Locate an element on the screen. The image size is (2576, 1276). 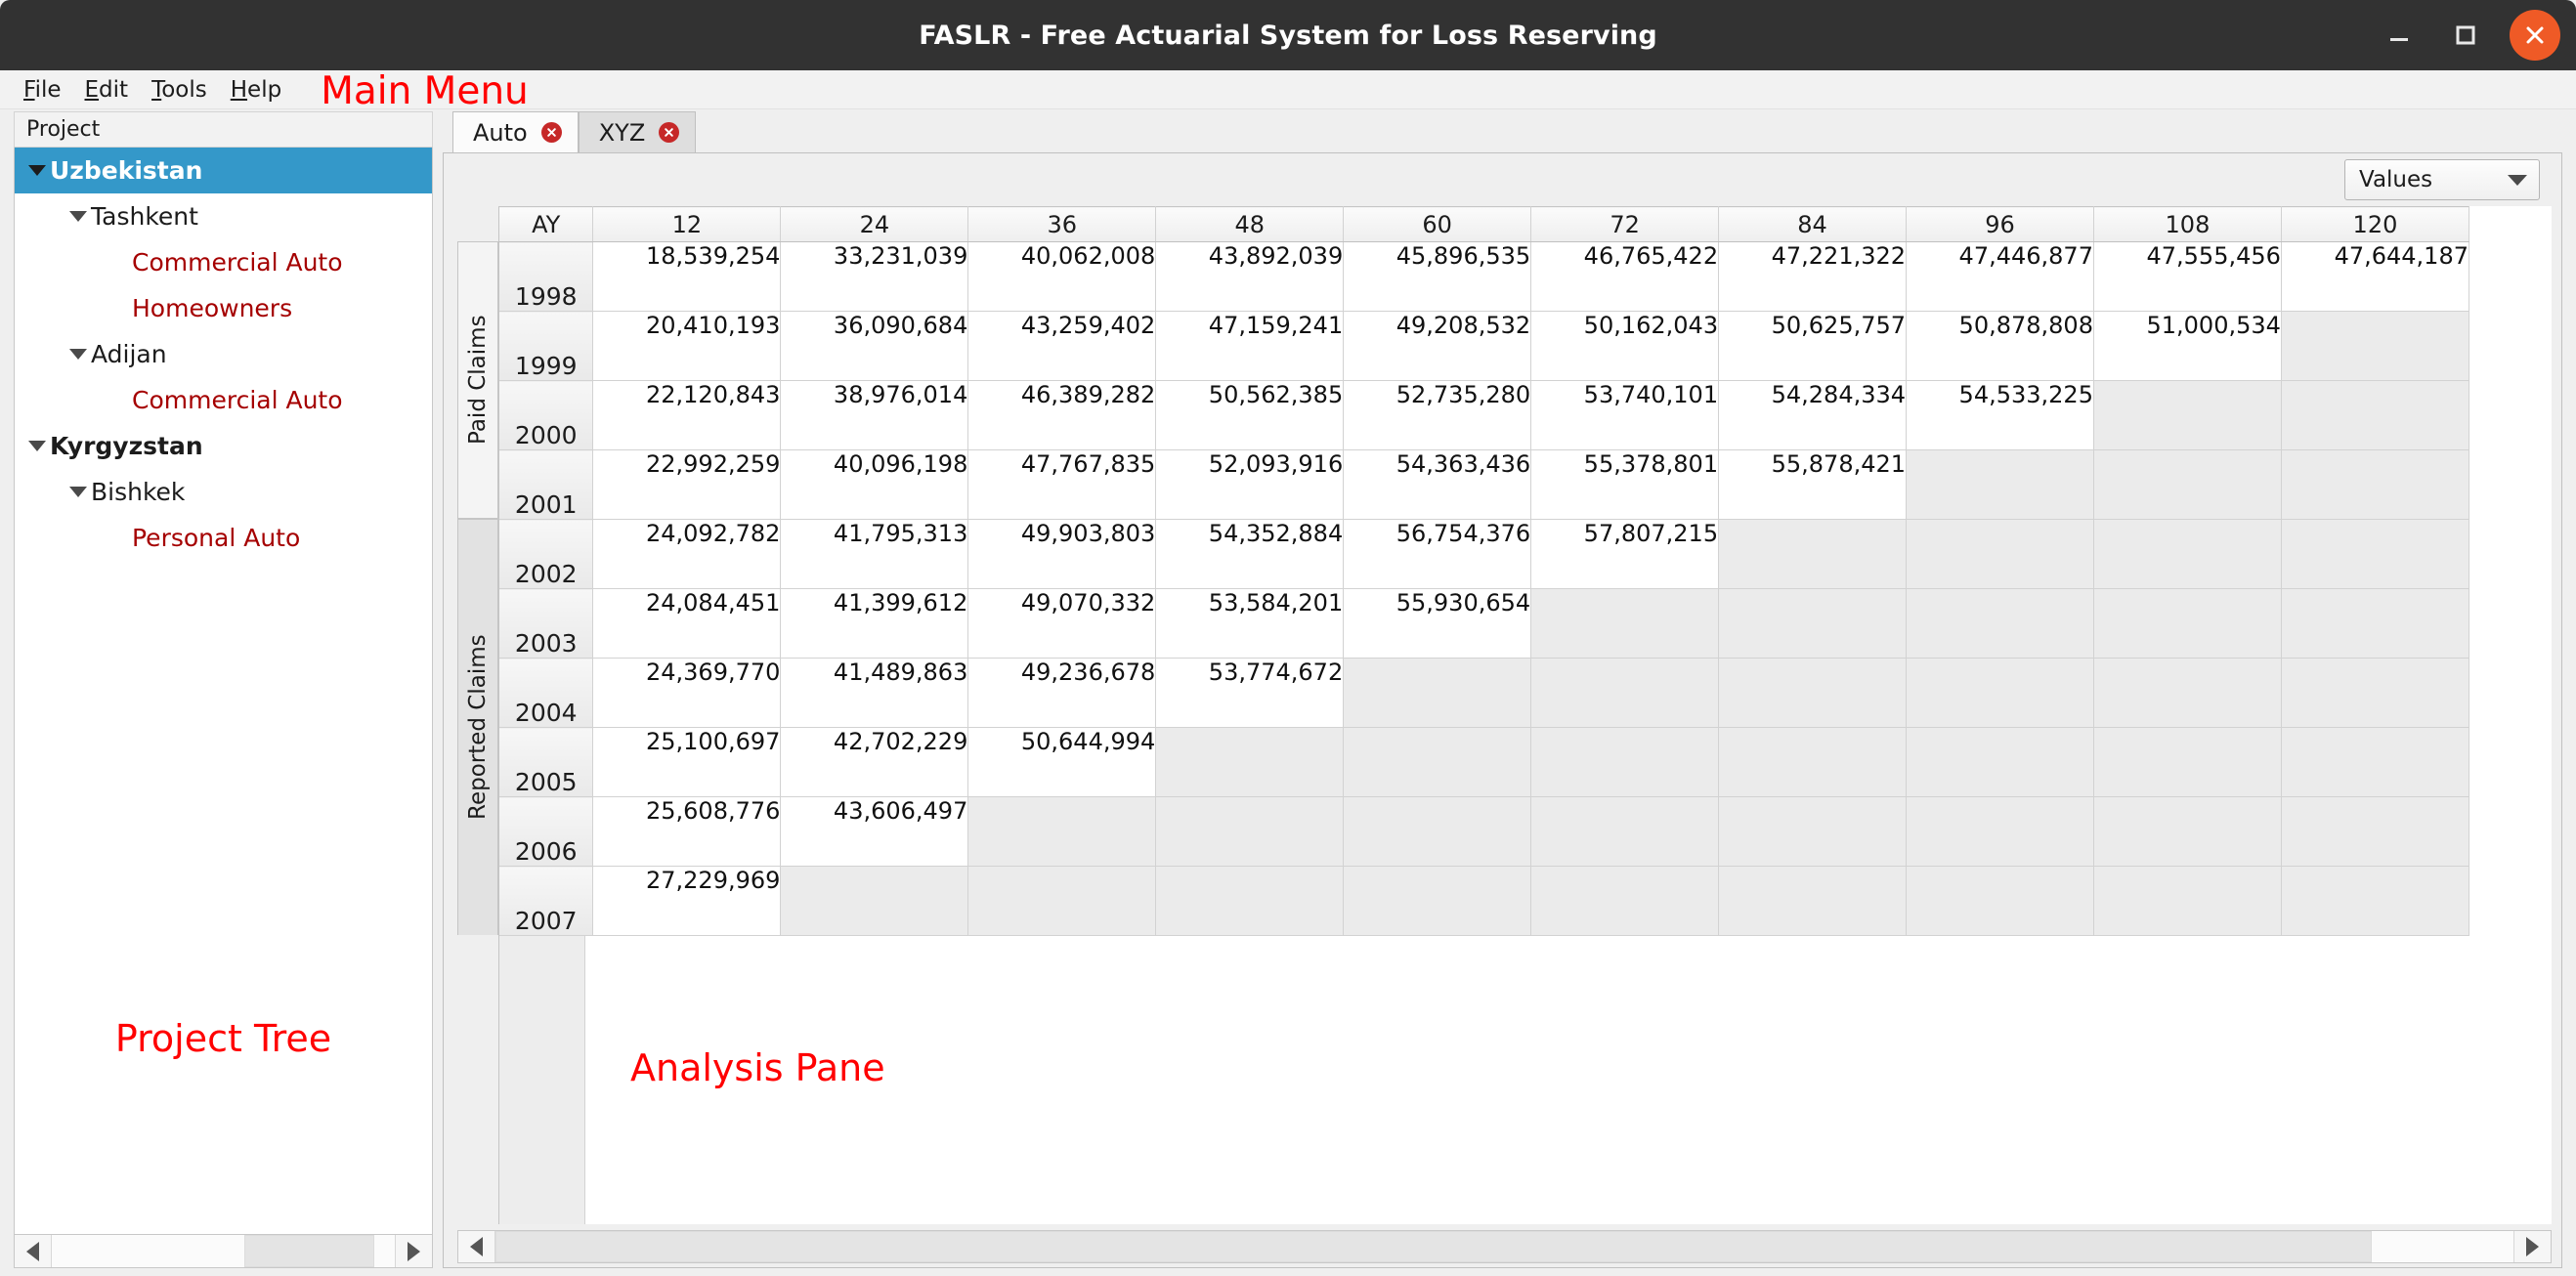
tree-item-kyrgyzstan: Kyrgyzstan is located at coordinates (223, 446).